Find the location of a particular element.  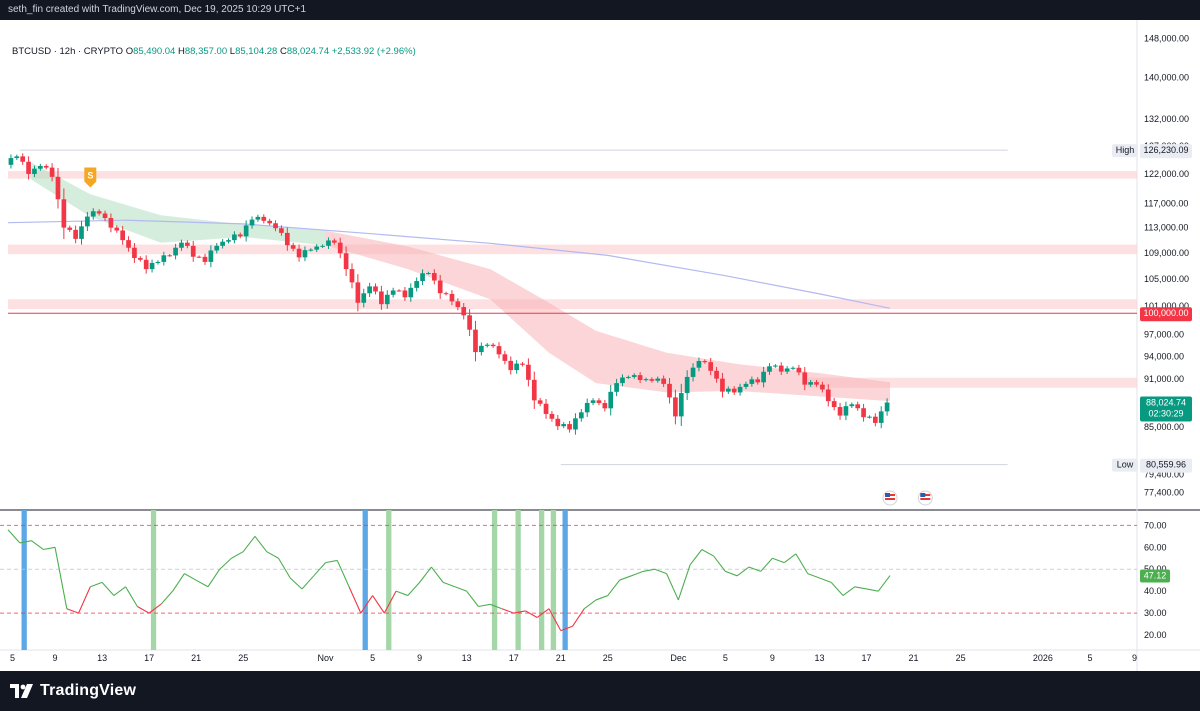

last-price-badge-text: 02:30:29 is located at coordinates (1165, 414).